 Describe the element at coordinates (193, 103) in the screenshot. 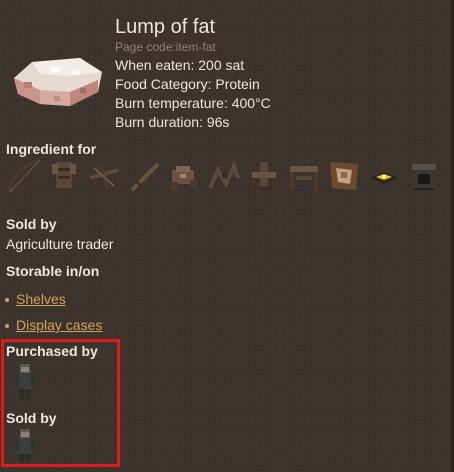

I see `stat-burn-temperature: Burn temperature: 400°C` at that location.